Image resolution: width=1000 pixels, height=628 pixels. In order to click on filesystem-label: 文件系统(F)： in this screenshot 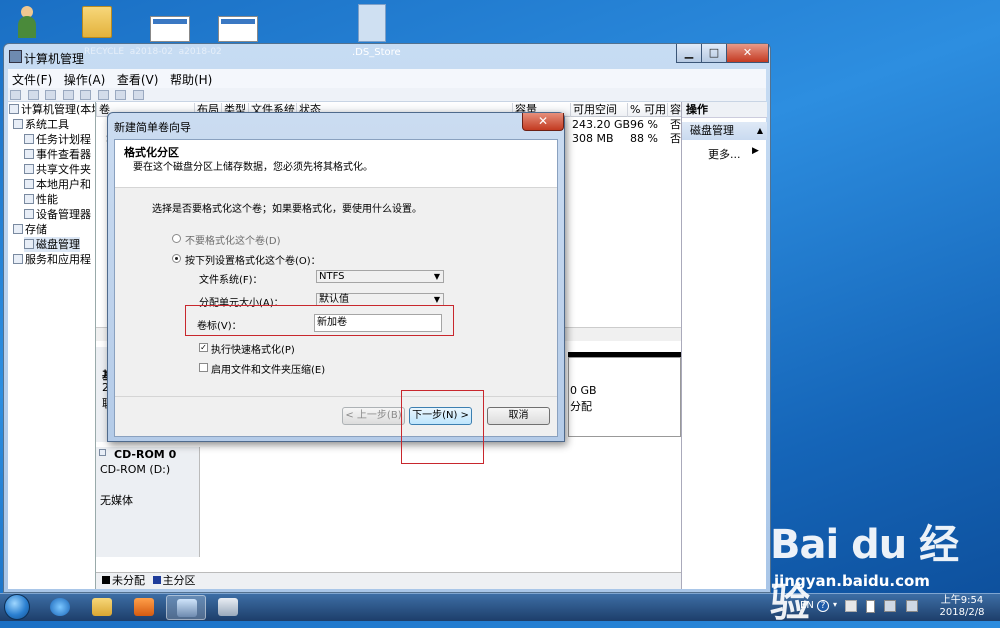, I will do `click(231, 280)`.